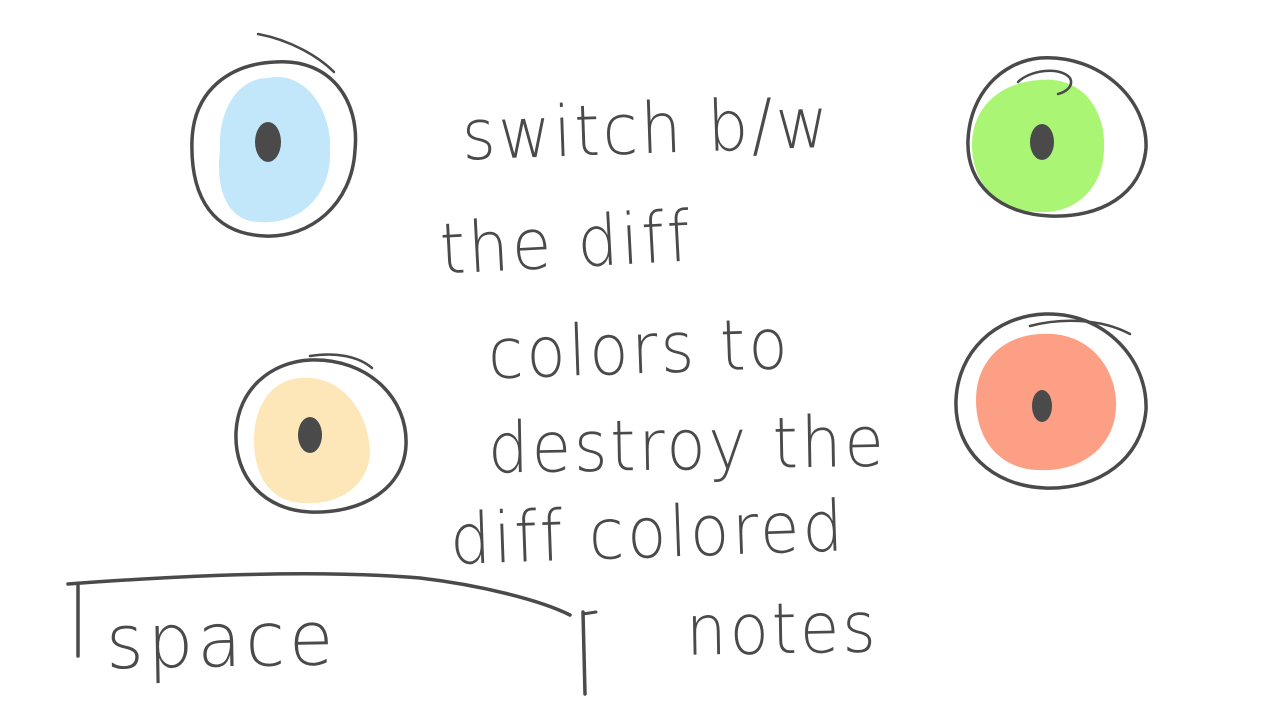 This screenshot has height=720, width=1280. Describe the element at coordinates (566, 244) in the screenshot. I see `instruction-line-2: the diff` at that location.